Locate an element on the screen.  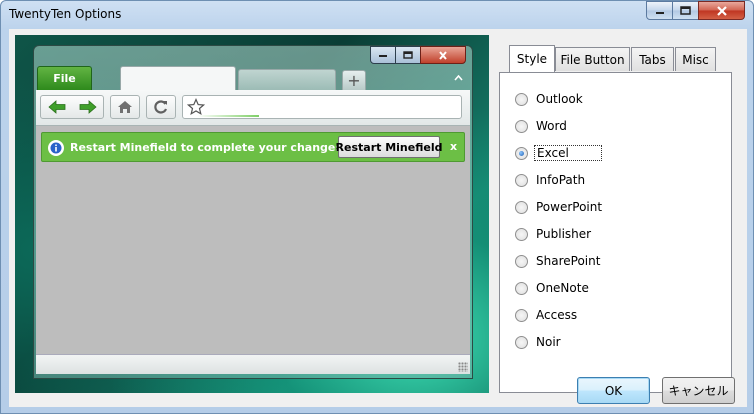
resize-grip-icon is located at coordinates (463, 367).